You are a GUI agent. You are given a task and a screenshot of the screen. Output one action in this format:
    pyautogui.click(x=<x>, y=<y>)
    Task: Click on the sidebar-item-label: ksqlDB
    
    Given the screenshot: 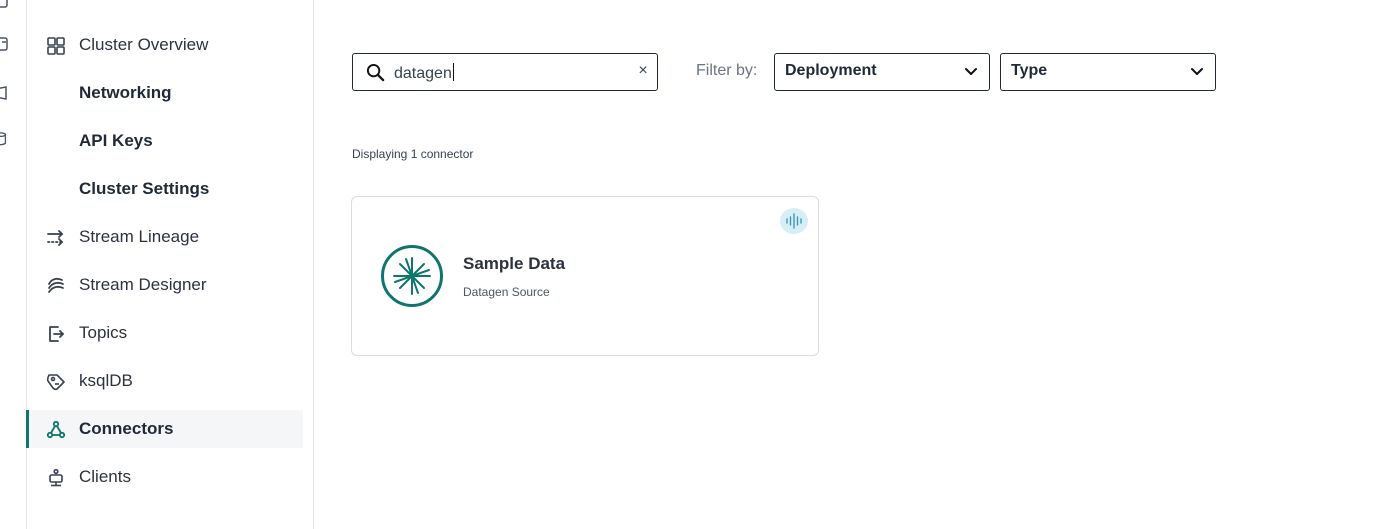 What is the action you would take?
    pyautogui.click(x=106, y=380)
    